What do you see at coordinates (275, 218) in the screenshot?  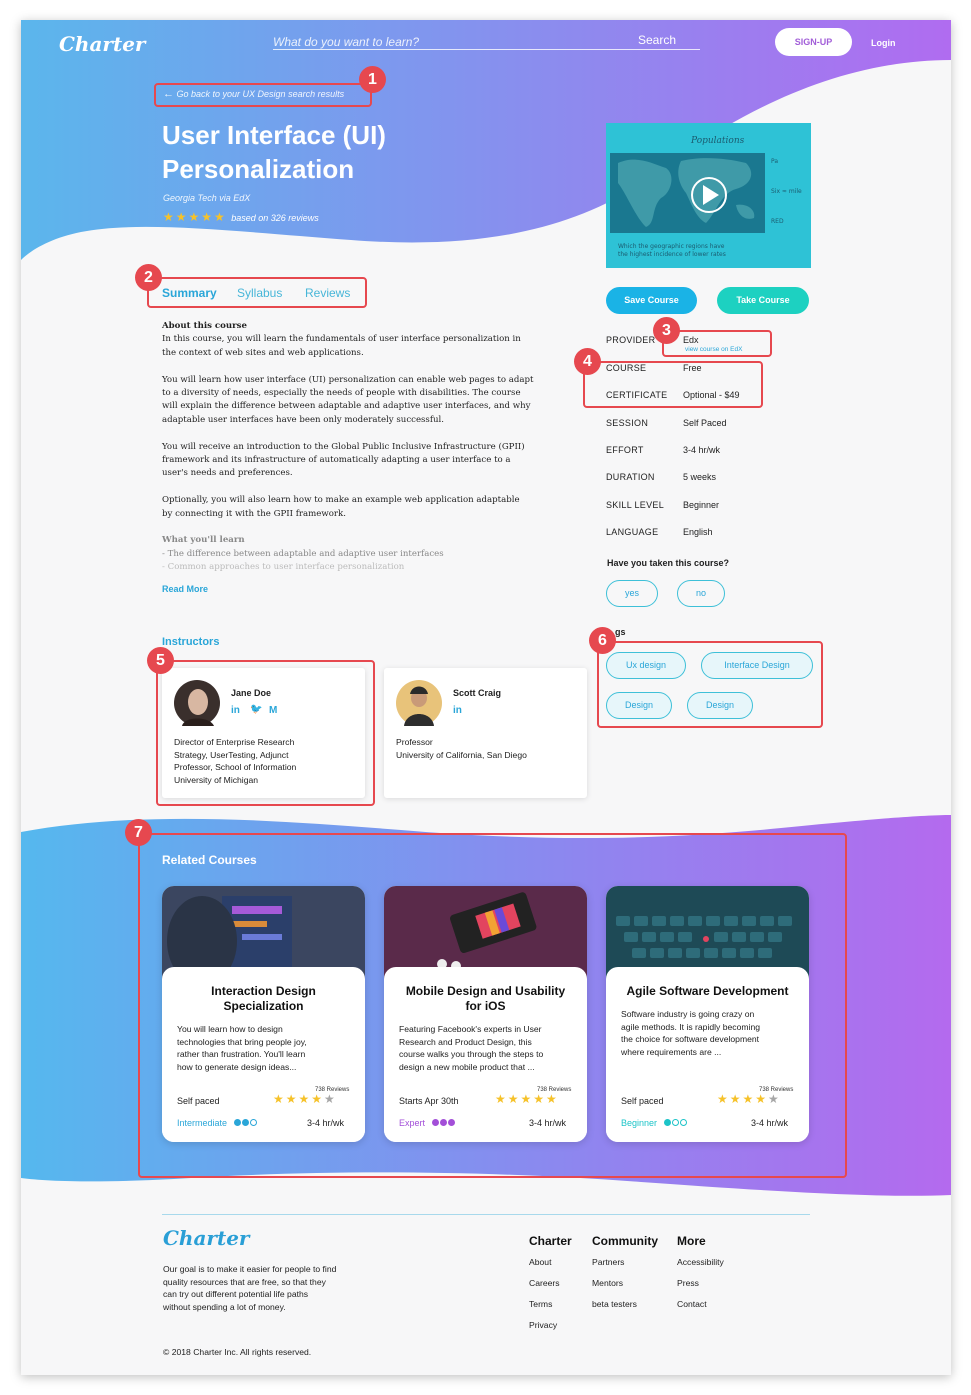 I see `reviews-count: based on 326 reviews` at bounding box center [275, 218].